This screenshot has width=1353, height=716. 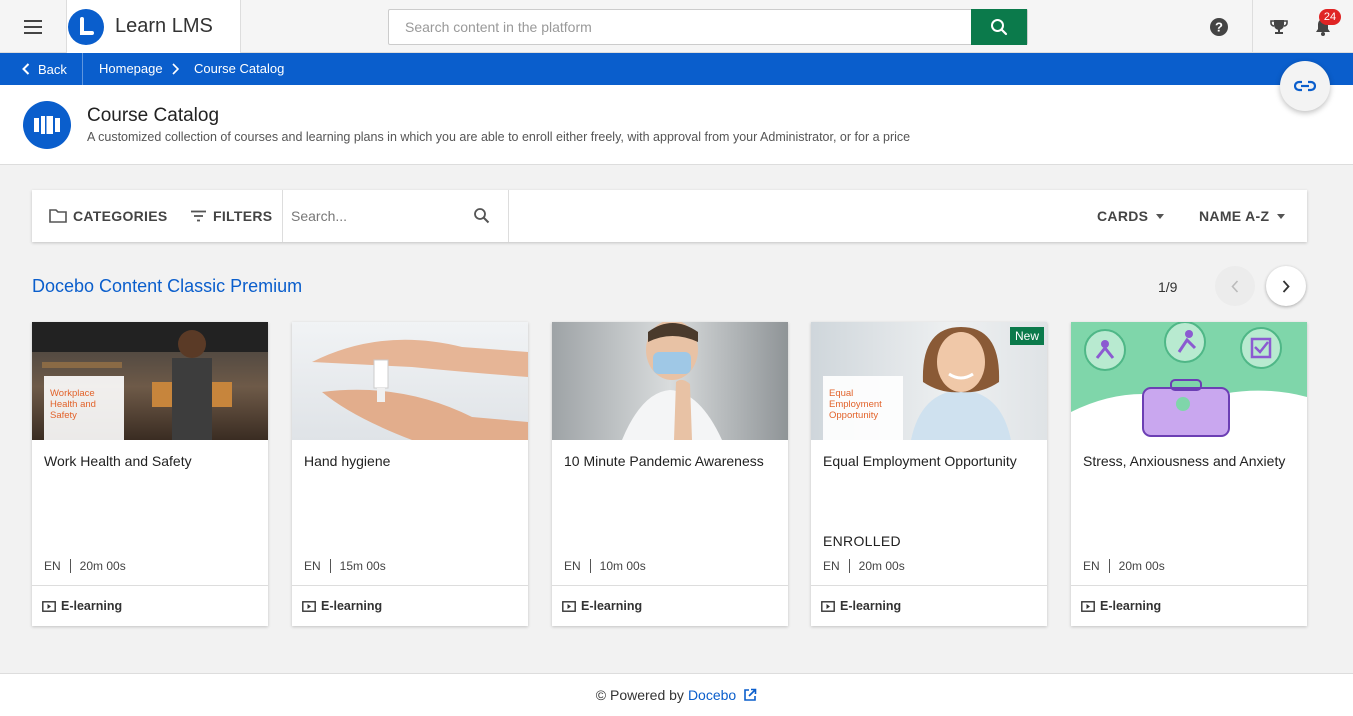 I want to click on categories-label: CATEGORIES, so click(x=120, y=216).